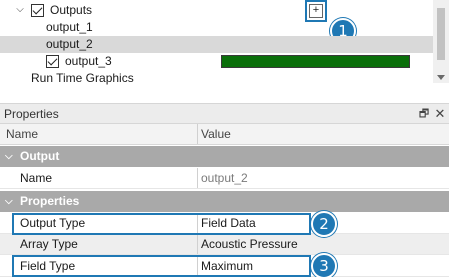  What do you see at coordinates (324, 265) in the screenshot?
I see `callout-3: 3` at bounding box center [324, 265].